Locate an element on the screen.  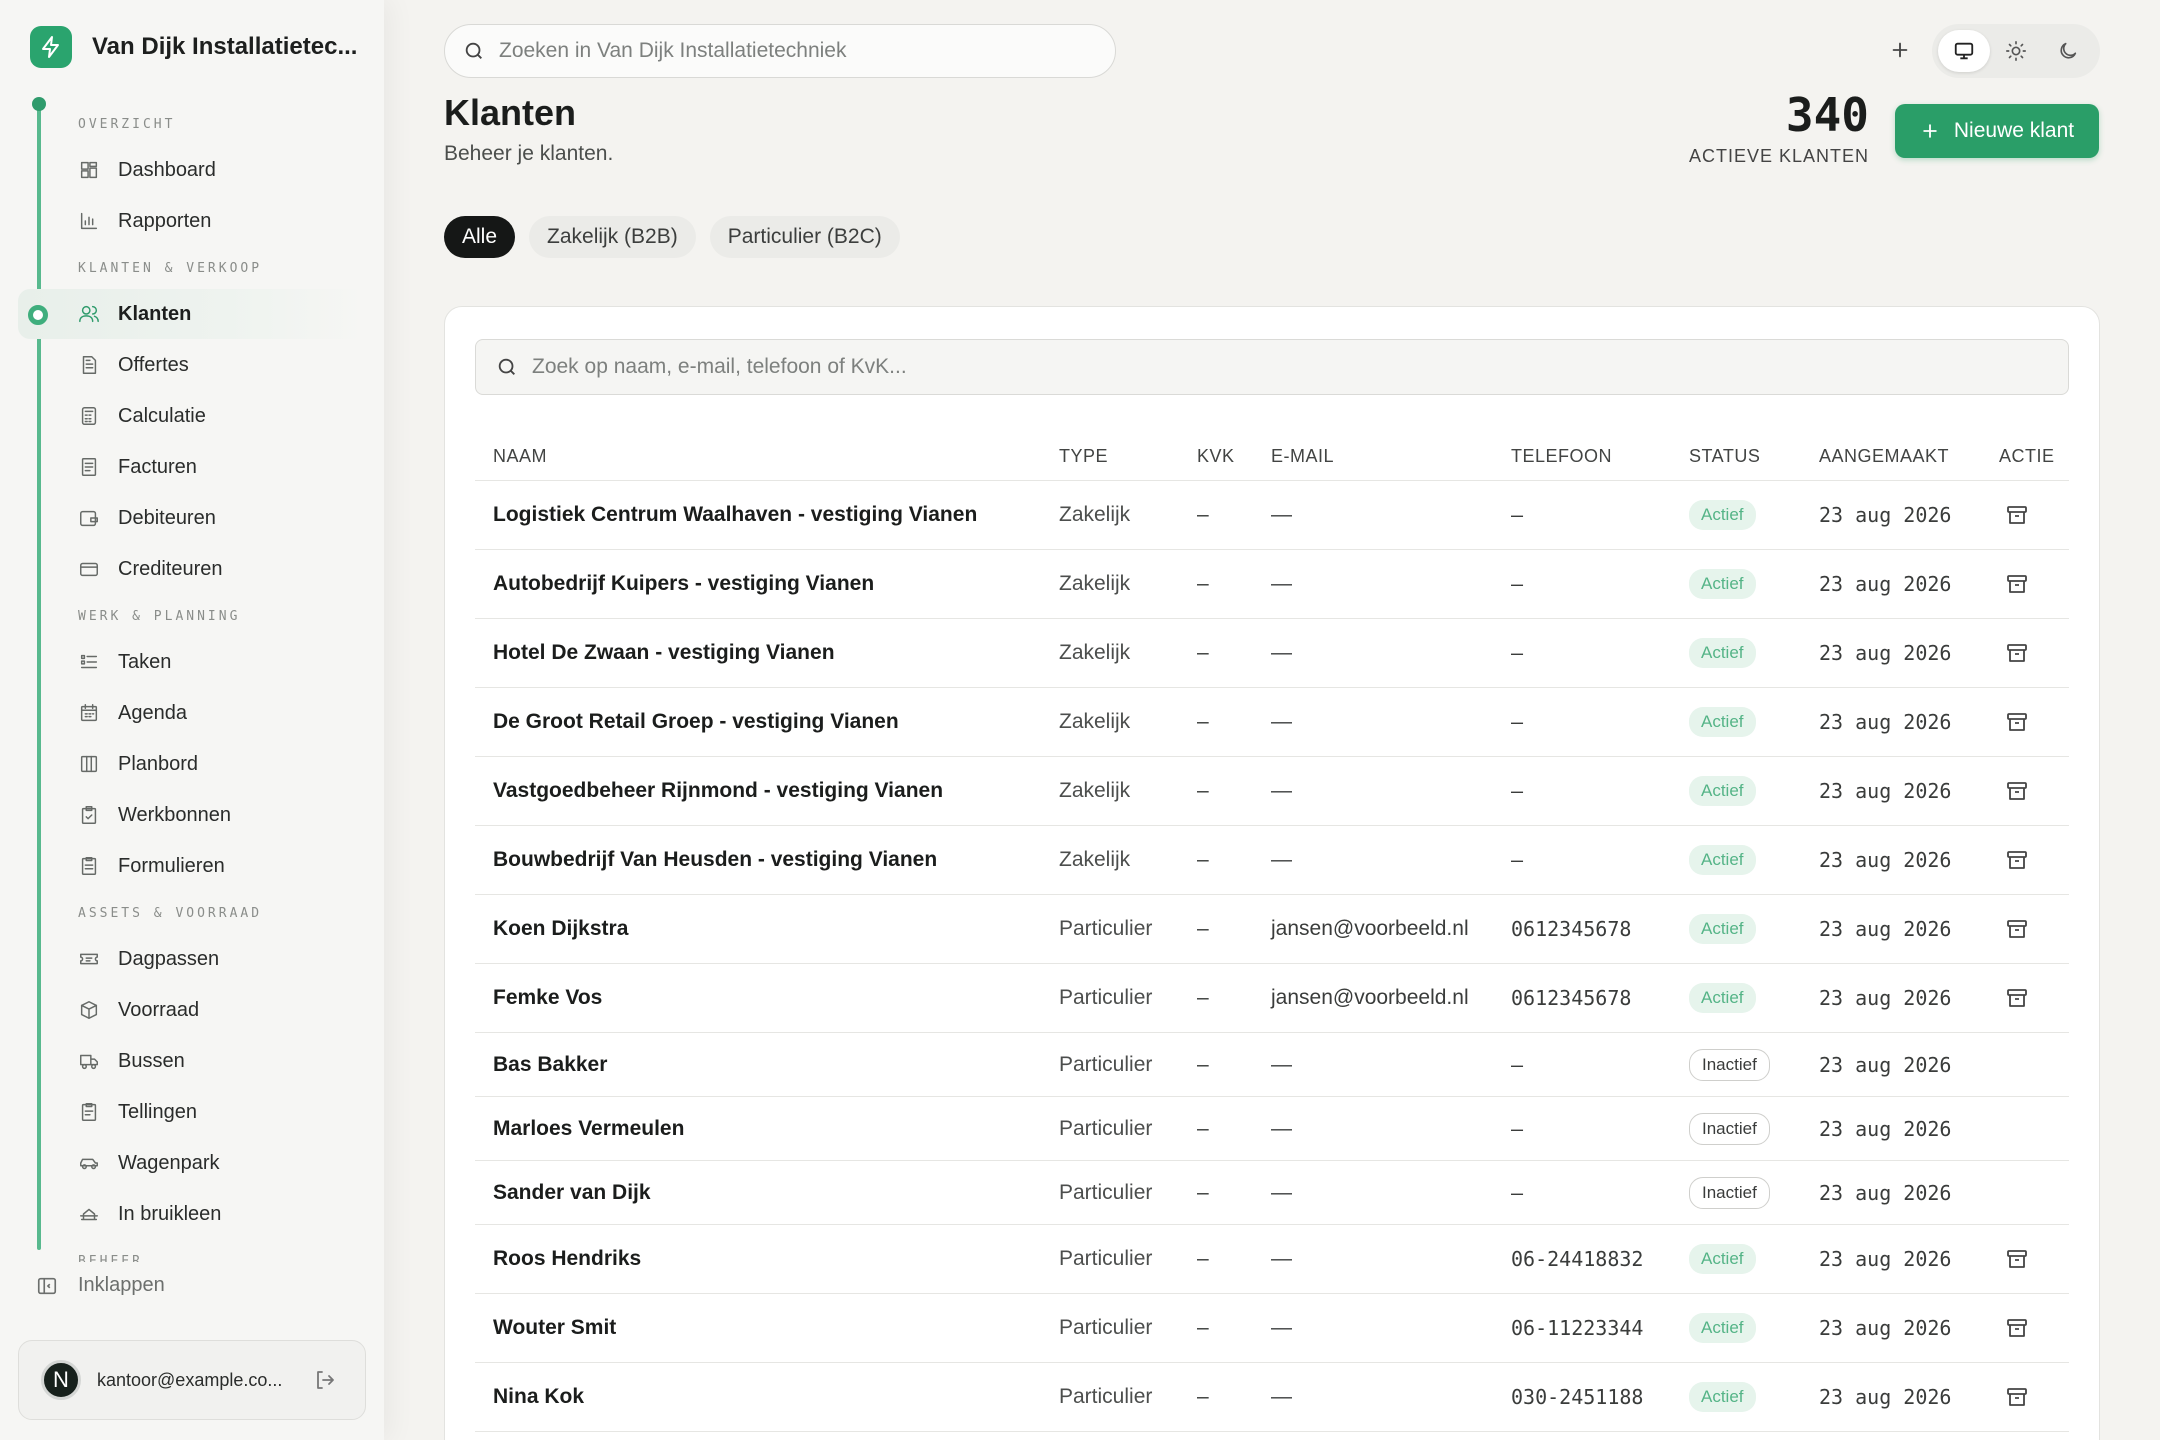
sidebar-item-offertes: Offertes is located at coordinates (192, 365).